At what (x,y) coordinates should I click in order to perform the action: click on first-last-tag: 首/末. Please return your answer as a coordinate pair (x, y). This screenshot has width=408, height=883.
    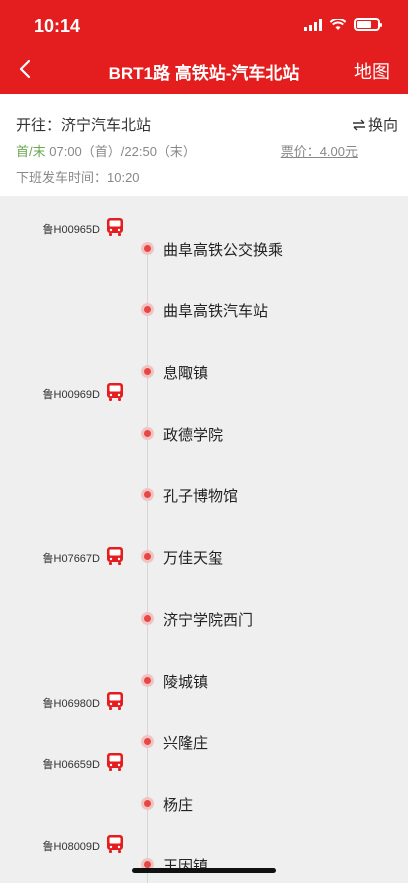
    Looking at the image, I should click on (31, 151).